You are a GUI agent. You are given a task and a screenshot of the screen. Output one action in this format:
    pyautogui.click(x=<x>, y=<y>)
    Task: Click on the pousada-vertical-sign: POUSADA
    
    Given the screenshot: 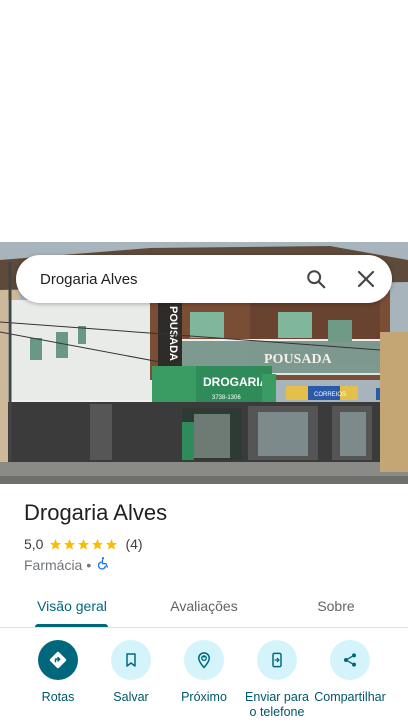 What is the action you would take?
    pyautogui.click(x=173, y=333)
    